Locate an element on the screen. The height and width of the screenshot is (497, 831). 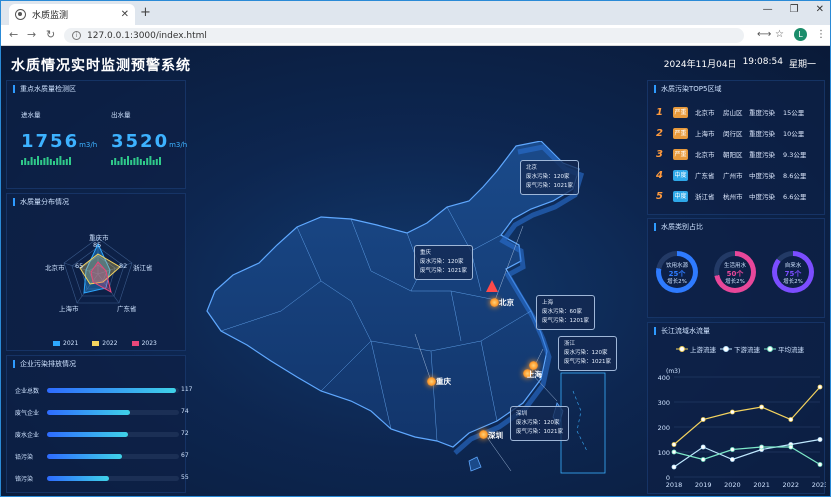
district: 杭州市 is located at coordinates (733, 197).